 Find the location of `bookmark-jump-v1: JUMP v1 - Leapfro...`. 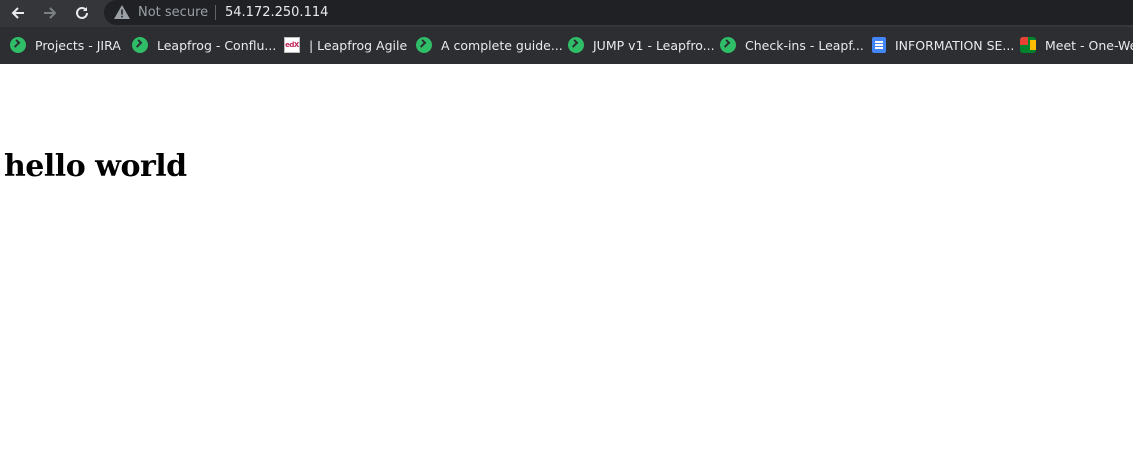

bookmark-jump-v1: JUMP v1 - Leapfro... is located at coordinates (641, 45).